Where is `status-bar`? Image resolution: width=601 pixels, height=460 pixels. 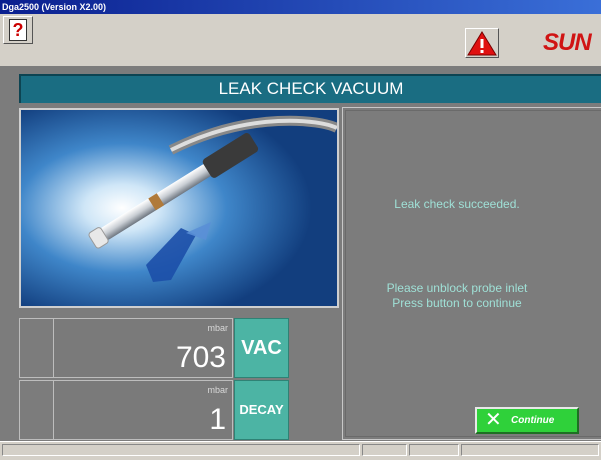 status-bar is located at coordinates (300, 450).